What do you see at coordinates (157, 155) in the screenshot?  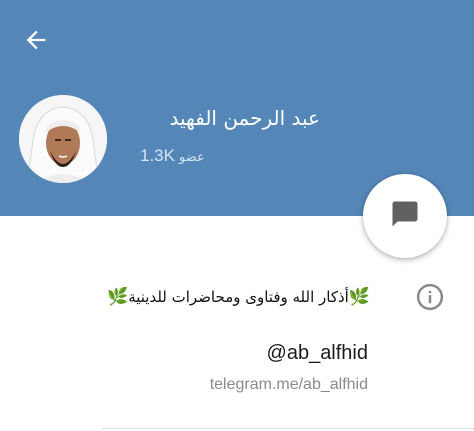 I see `member-count-value: 1.3K` at bounding box center [157, 155].